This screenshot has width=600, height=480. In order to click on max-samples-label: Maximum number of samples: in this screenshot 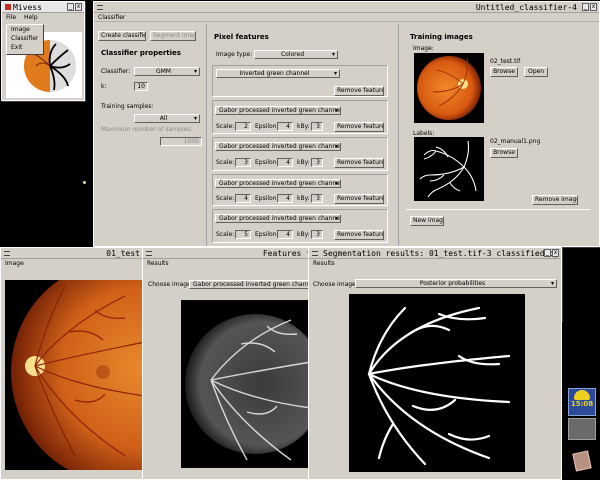, I will do `click(147, 129)`.